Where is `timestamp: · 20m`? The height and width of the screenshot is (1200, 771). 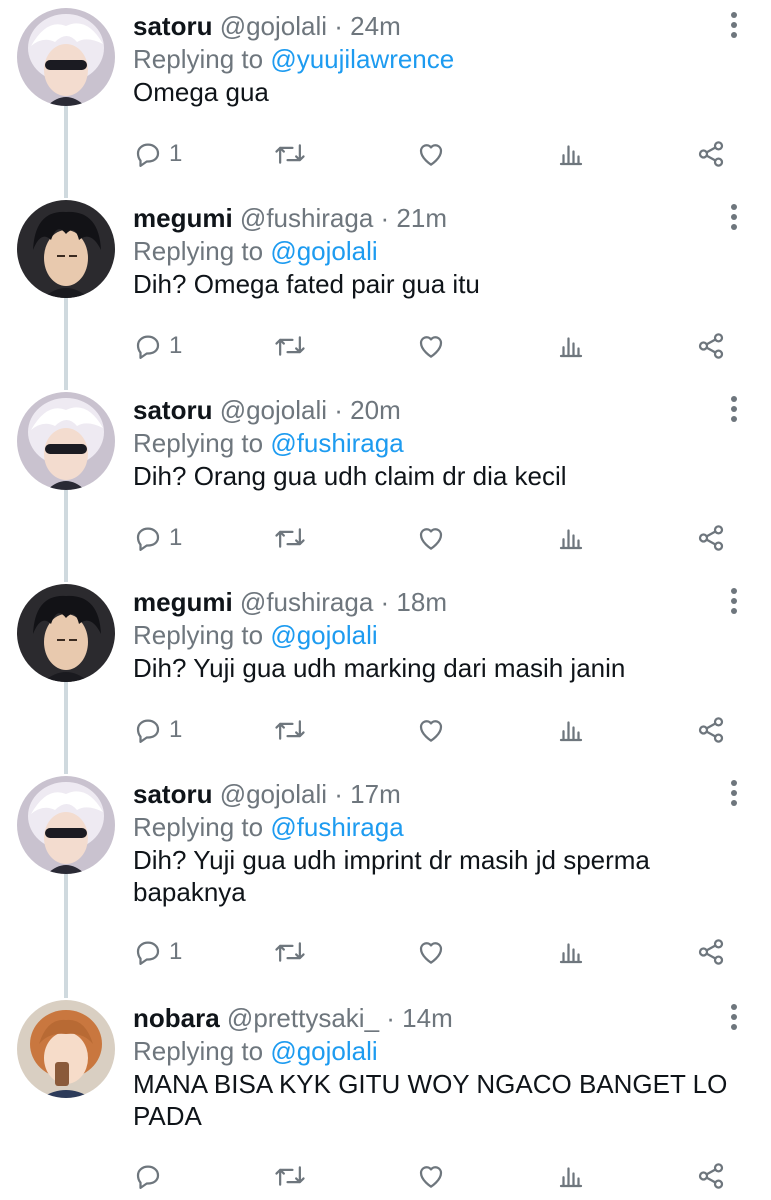
timestamp: · 20m is located at coordinates (367, 410).